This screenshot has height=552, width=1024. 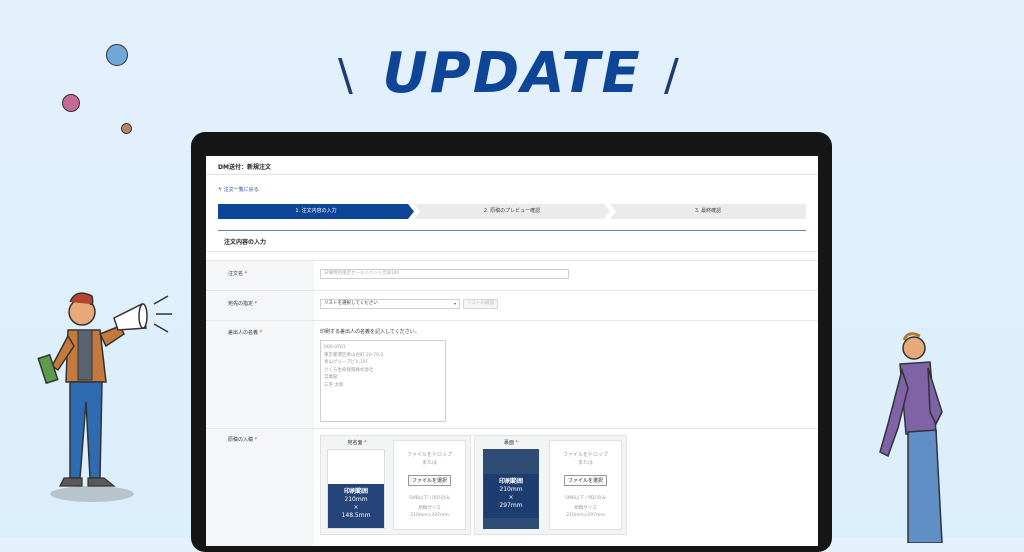 What do you see at coordinates (345, 75) in the screenshot?
I see `headline-left-slash: \` at bounding box center [345, 75].